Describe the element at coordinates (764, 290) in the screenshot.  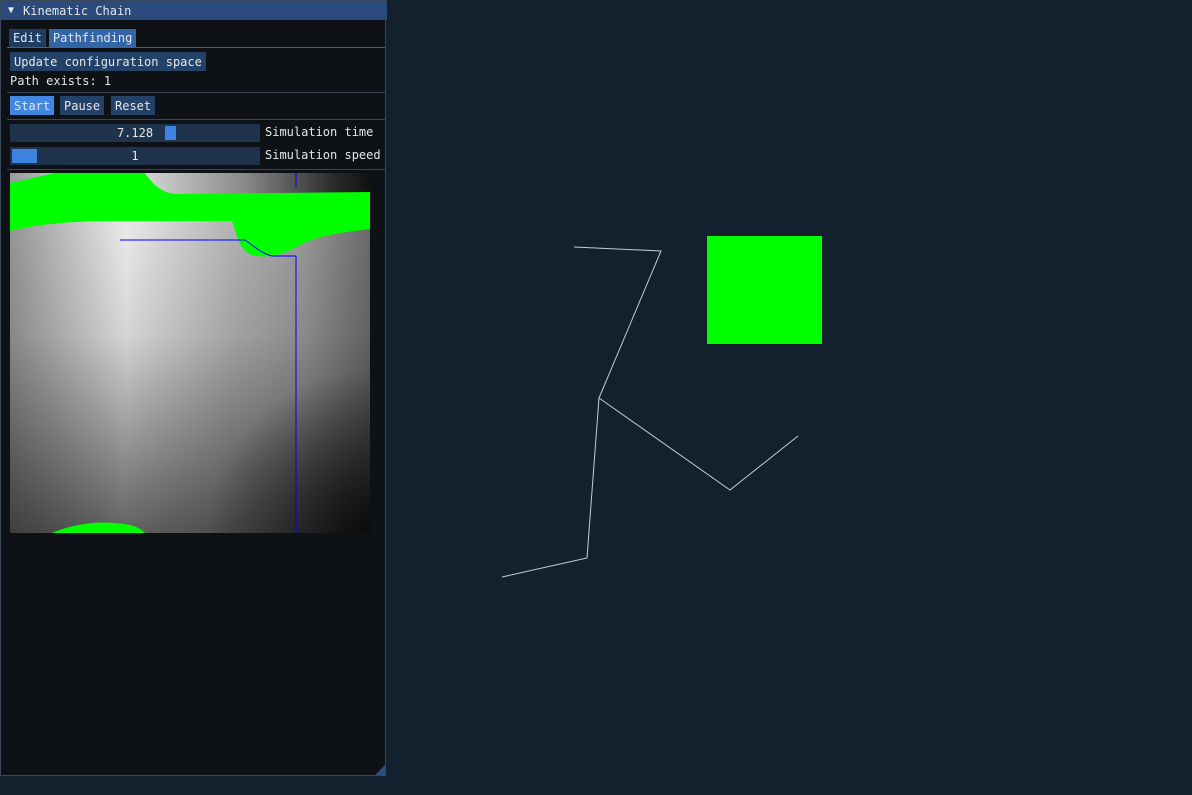
I see `obstacle-square` at that location.